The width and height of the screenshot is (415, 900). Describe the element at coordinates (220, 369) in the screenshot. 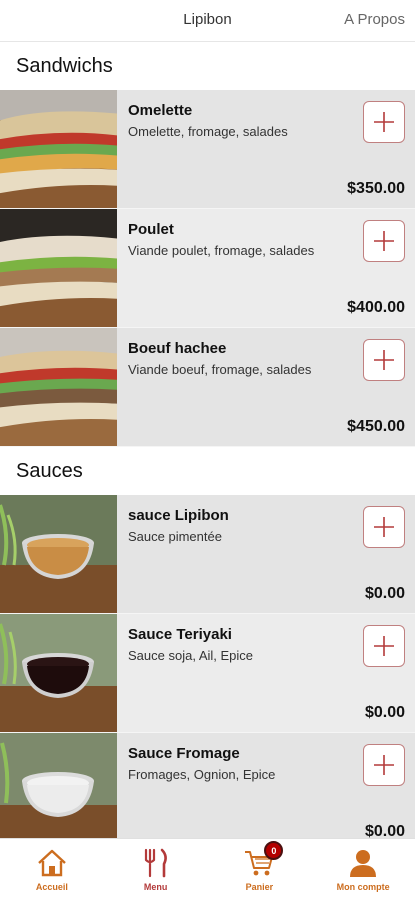

I see `item-description: Viande boeuf, fromage, salades` at that location.